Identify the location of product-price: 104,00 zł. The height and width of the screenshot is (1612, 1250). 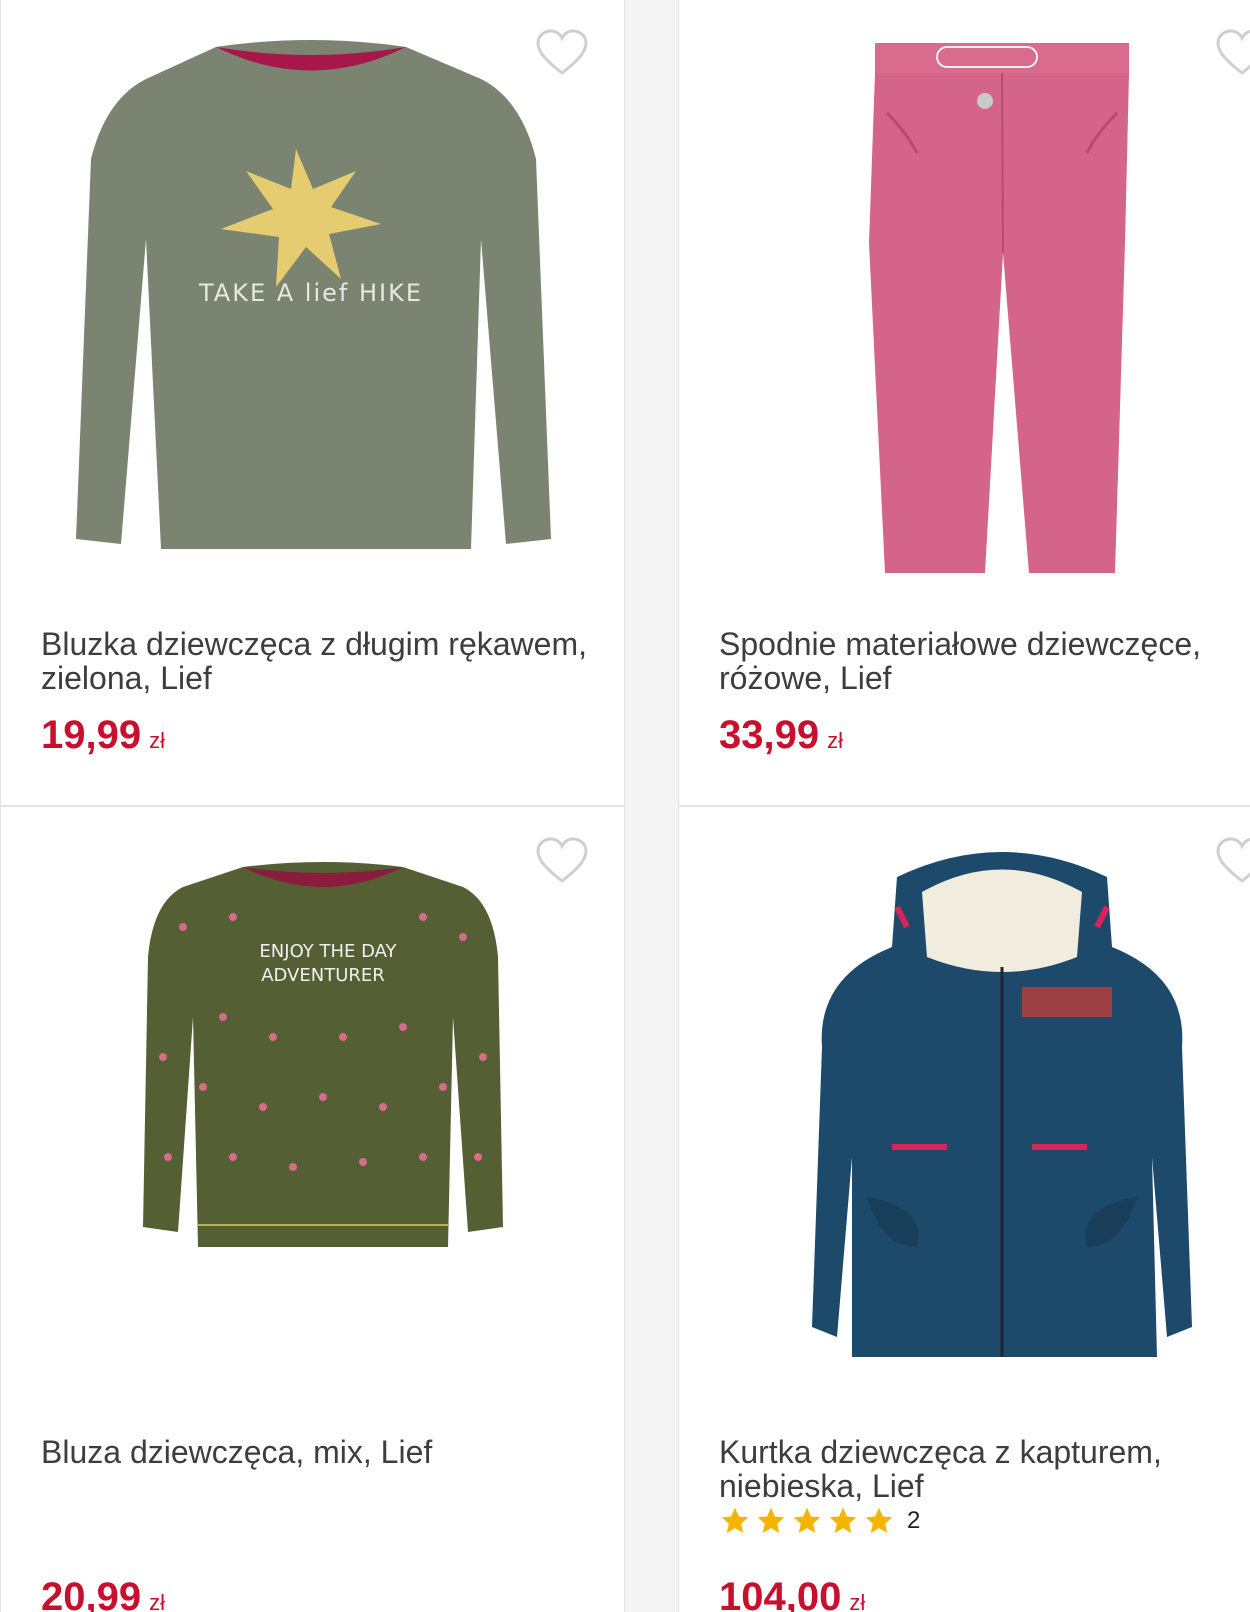
(792, 1593).